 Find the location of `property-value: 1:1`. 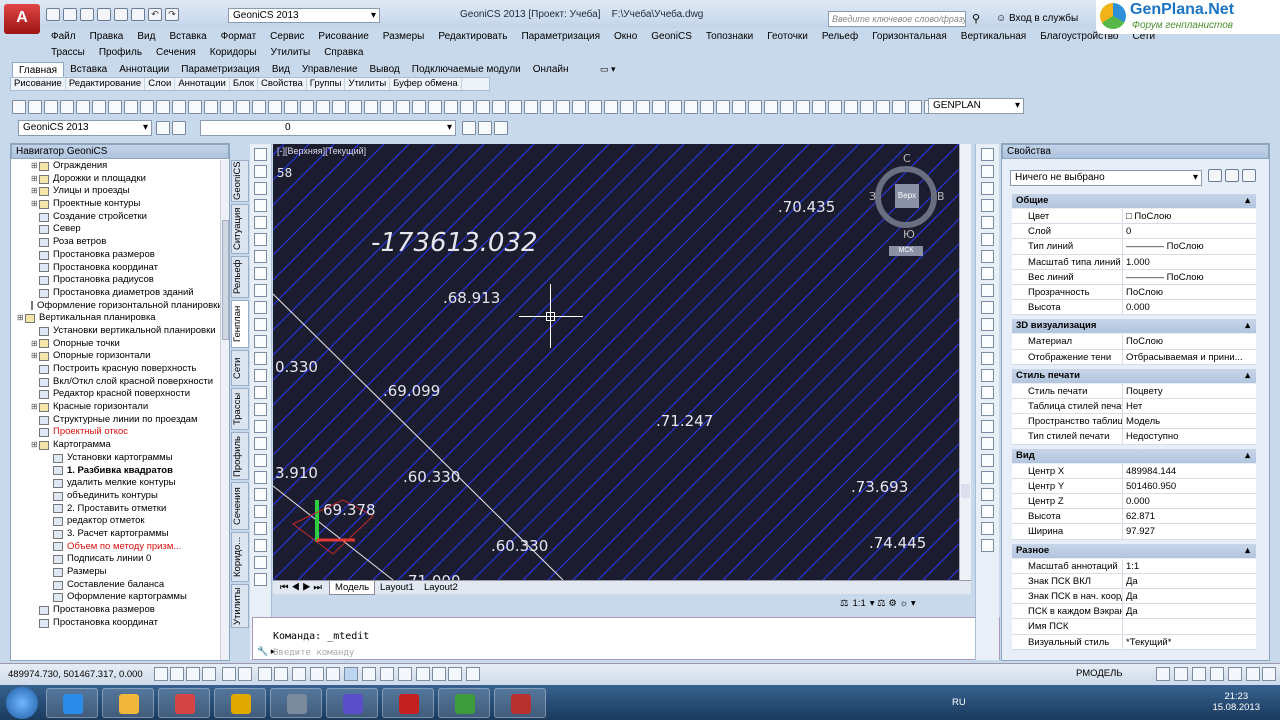

property-value: 1:1 is located at coordinates (1189, 566).